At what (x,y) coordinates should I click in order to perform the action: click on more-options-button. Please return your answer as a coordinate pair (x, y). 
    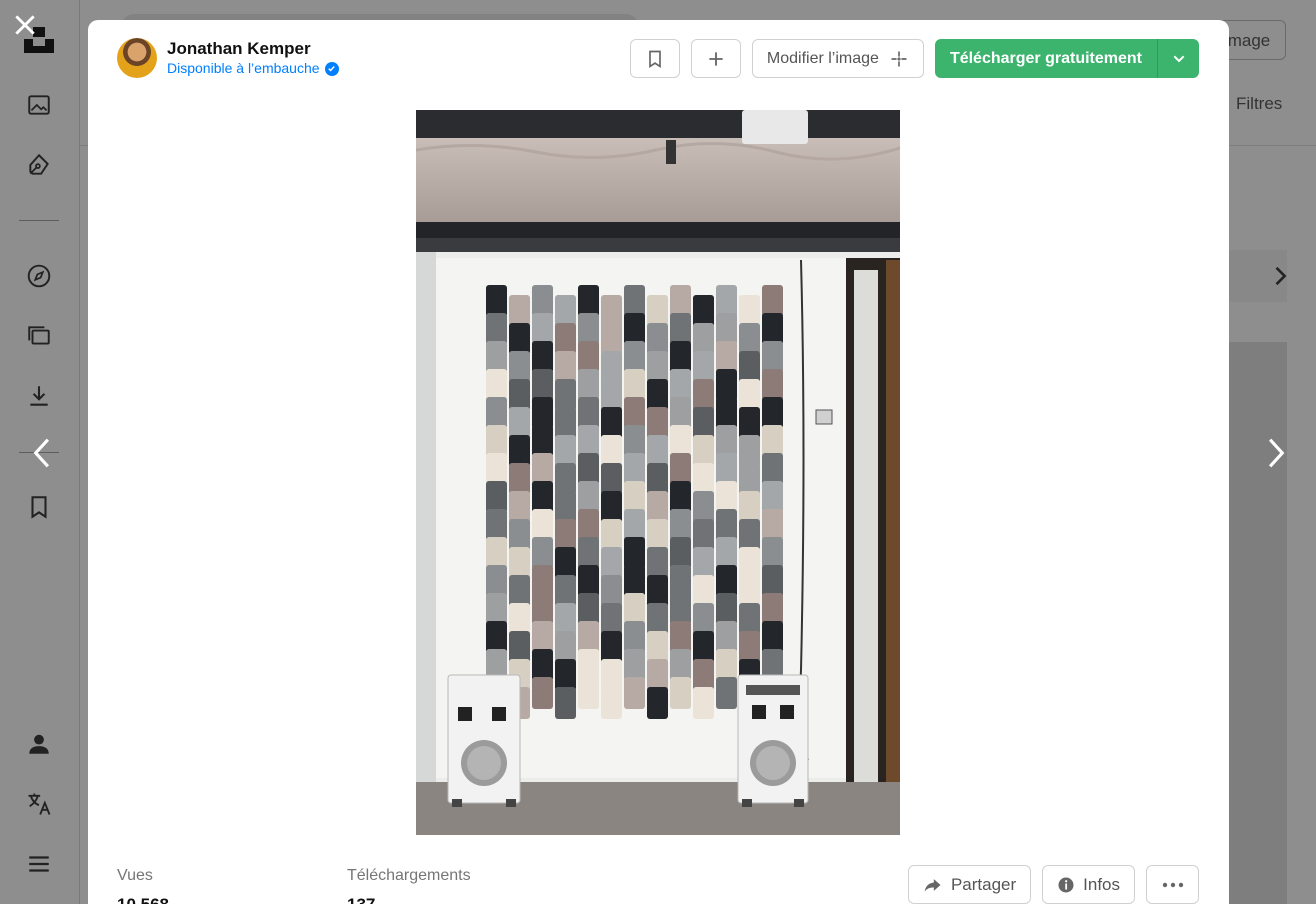
    Looking at the image, I should click on (1172, 884).